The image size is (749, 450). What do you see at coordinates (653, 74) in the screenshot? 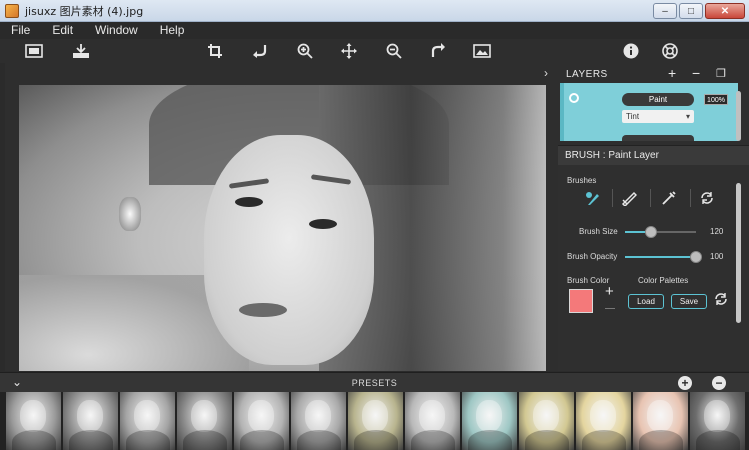
I see `layers-header: LAYERS + − ❐` at bounding box center [653, 74].